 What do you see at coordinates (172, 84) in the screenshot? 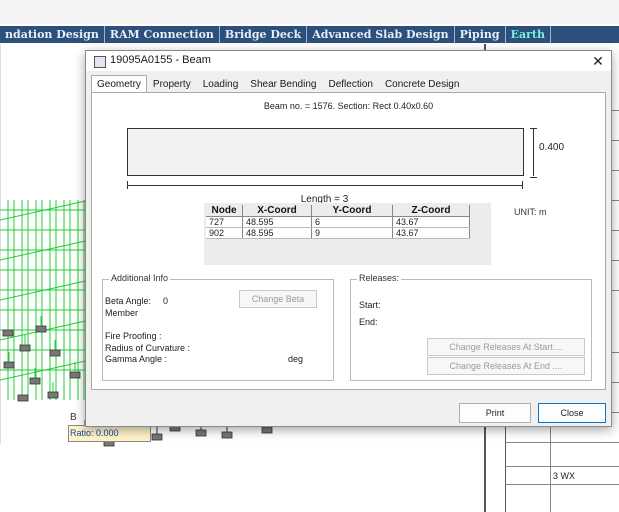
I see `tab-property: Property` at bounding box center [172, 84].